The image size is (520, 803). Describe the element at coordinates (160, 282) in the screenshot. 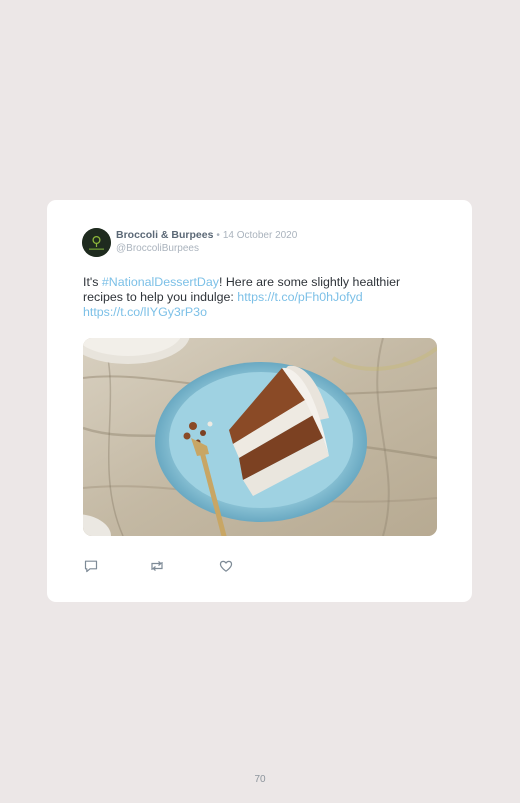

I see `hashtag-link: #NationalDessertDay` at that location.